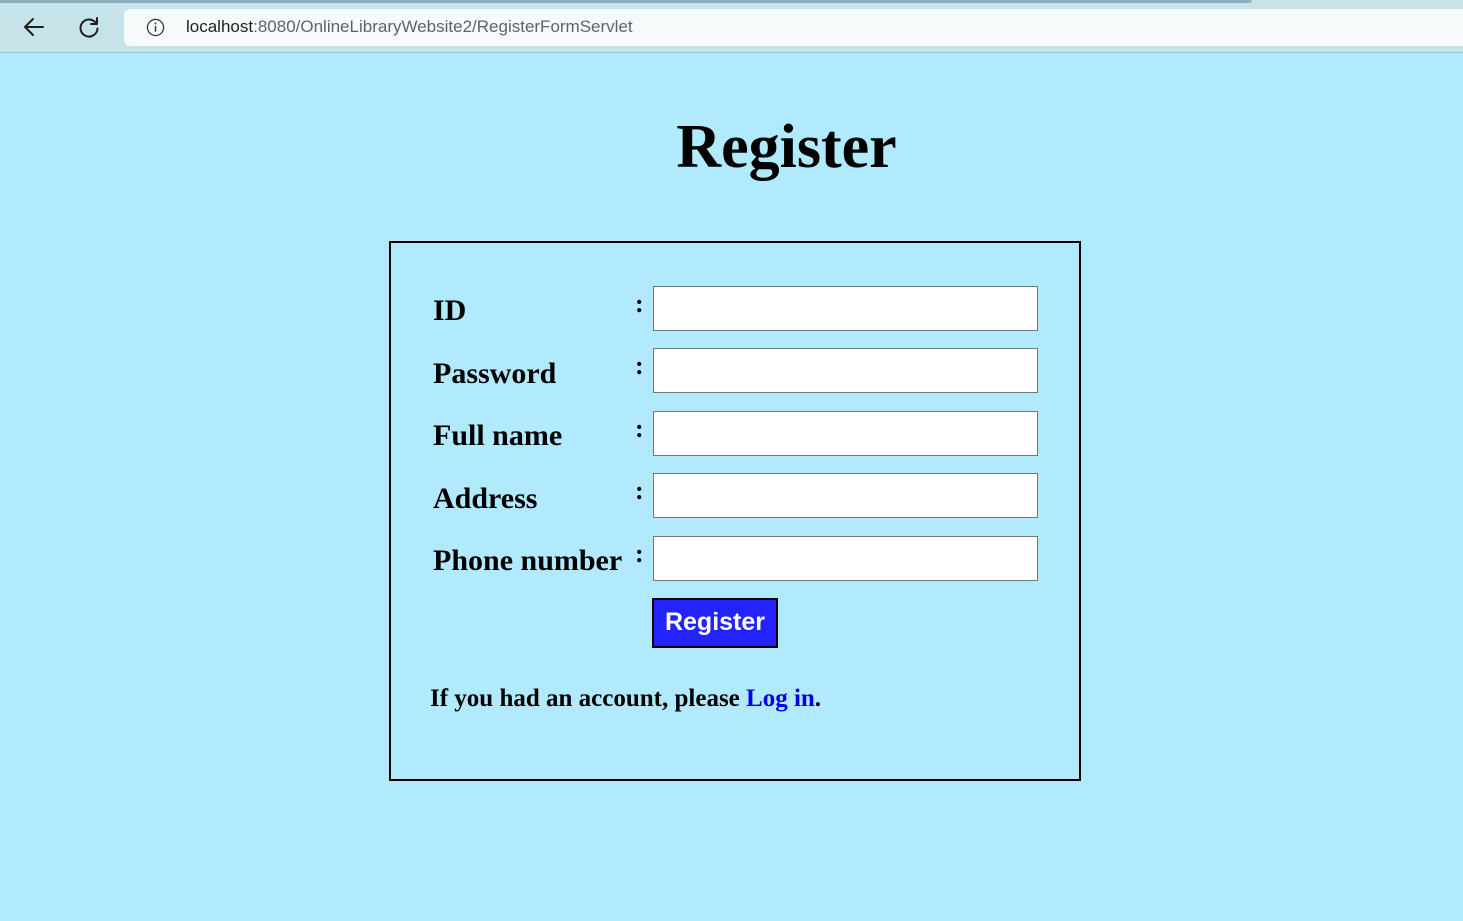 The height and width of the screenshot is (921, 1463). What do you see at coordinates (588, 698) in the screenshot?
I see `login-prompt-text: If you had an account, please` at bounding box center [588, 698].